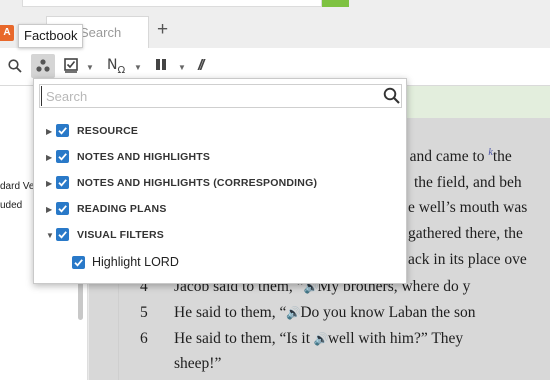  Describe the element at coordinates (335, 3) in the screenshot. I see `go-button` at that location.